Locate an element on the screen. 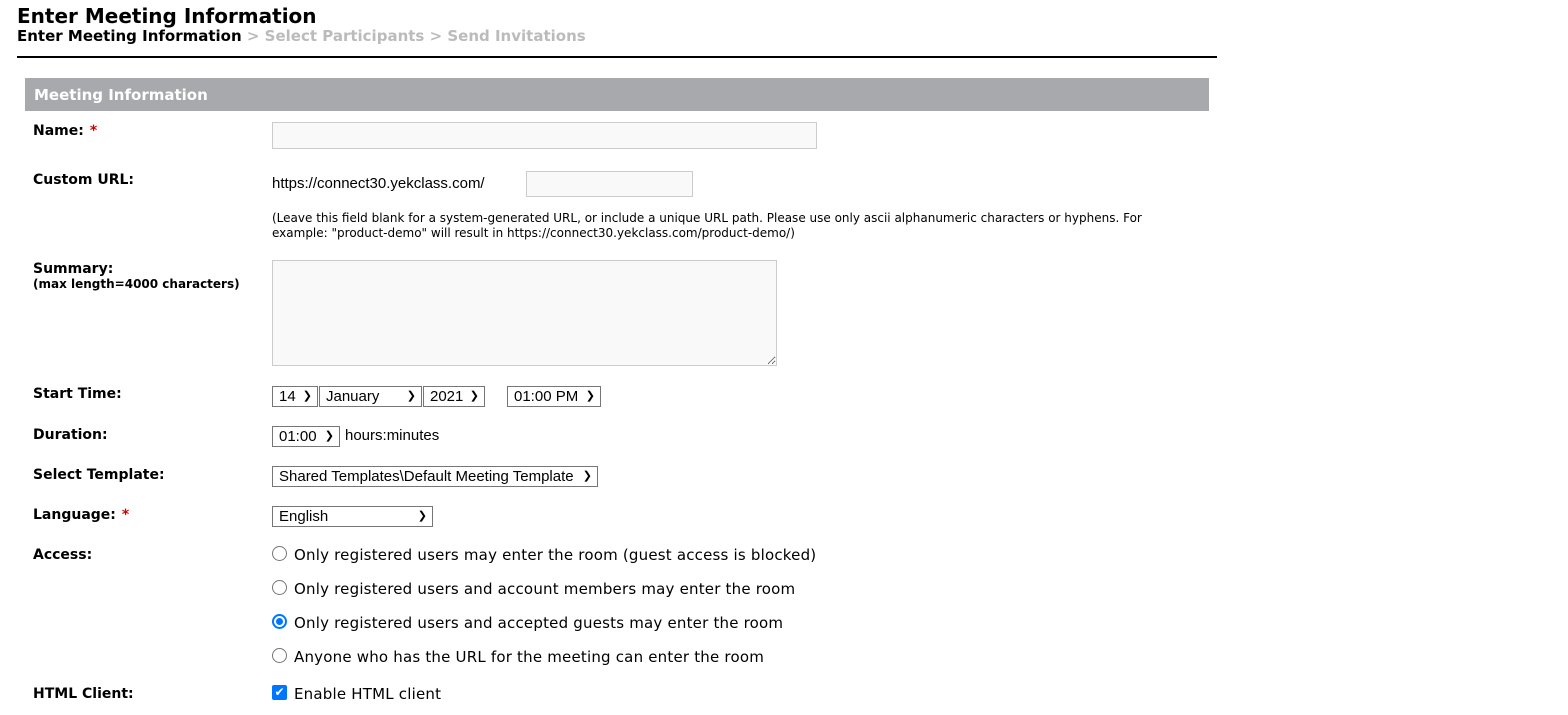 The width and height of the screenshot is (1568, 715). language-label: Language: * is located at coordinates (81, 515).